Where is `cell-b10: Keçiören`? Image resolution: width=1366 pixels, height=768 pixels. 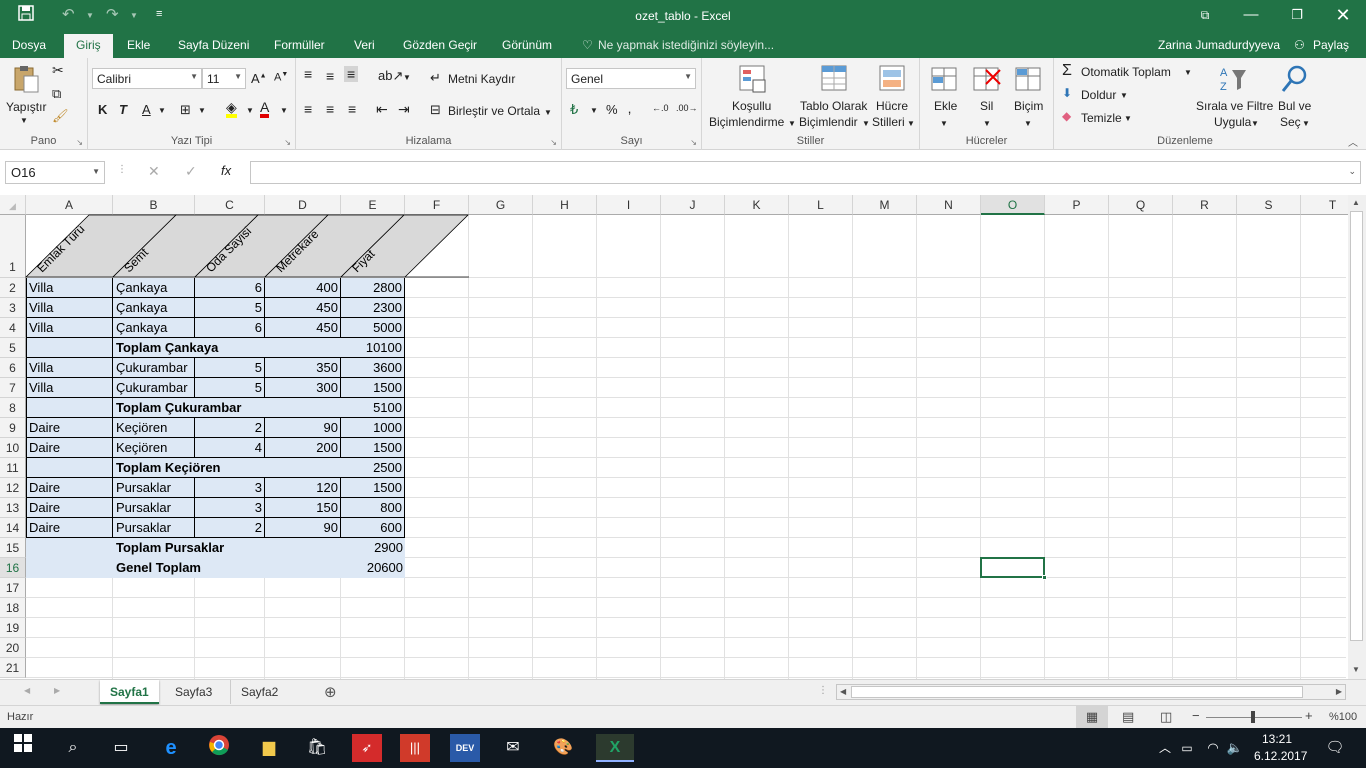
cell-b10: Keçiören is located at coordinates (154, 448).